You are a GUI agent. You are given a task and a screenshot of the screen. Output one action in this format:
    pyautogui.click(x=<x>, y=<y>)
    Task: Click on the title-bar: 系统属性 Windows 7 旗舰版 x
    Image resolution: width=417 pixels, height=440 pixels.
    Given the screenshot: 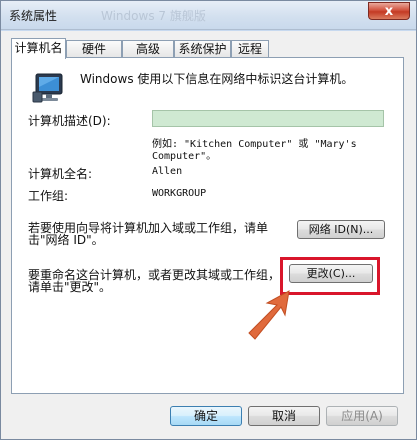 What is the action you would take?
    pyautogui.click(x=208, y=15)
    